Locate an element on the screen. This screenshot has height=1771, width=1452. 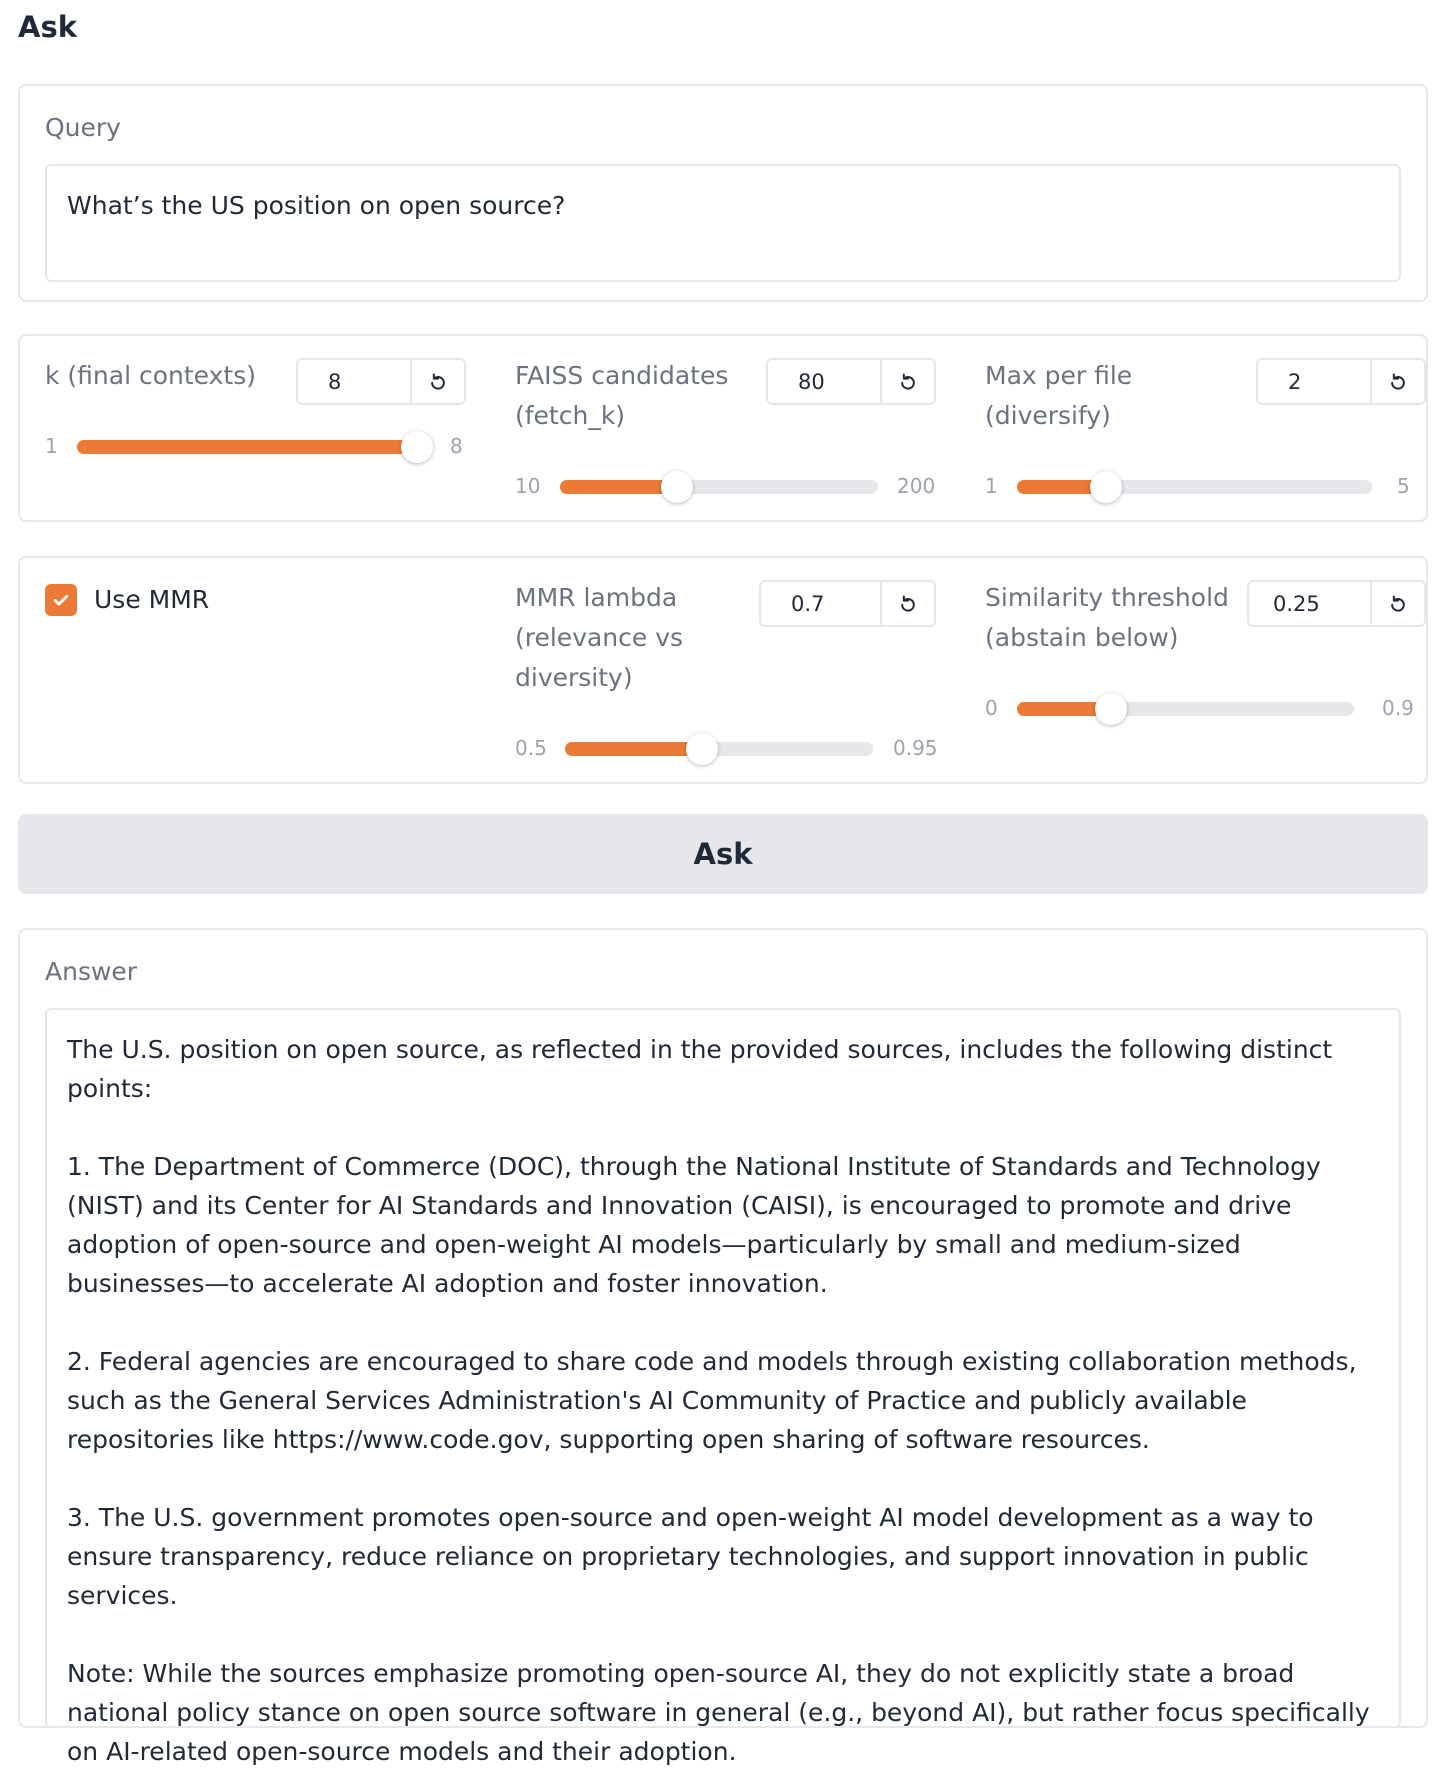
k-min: 1 is located at coordinates (51, 446).